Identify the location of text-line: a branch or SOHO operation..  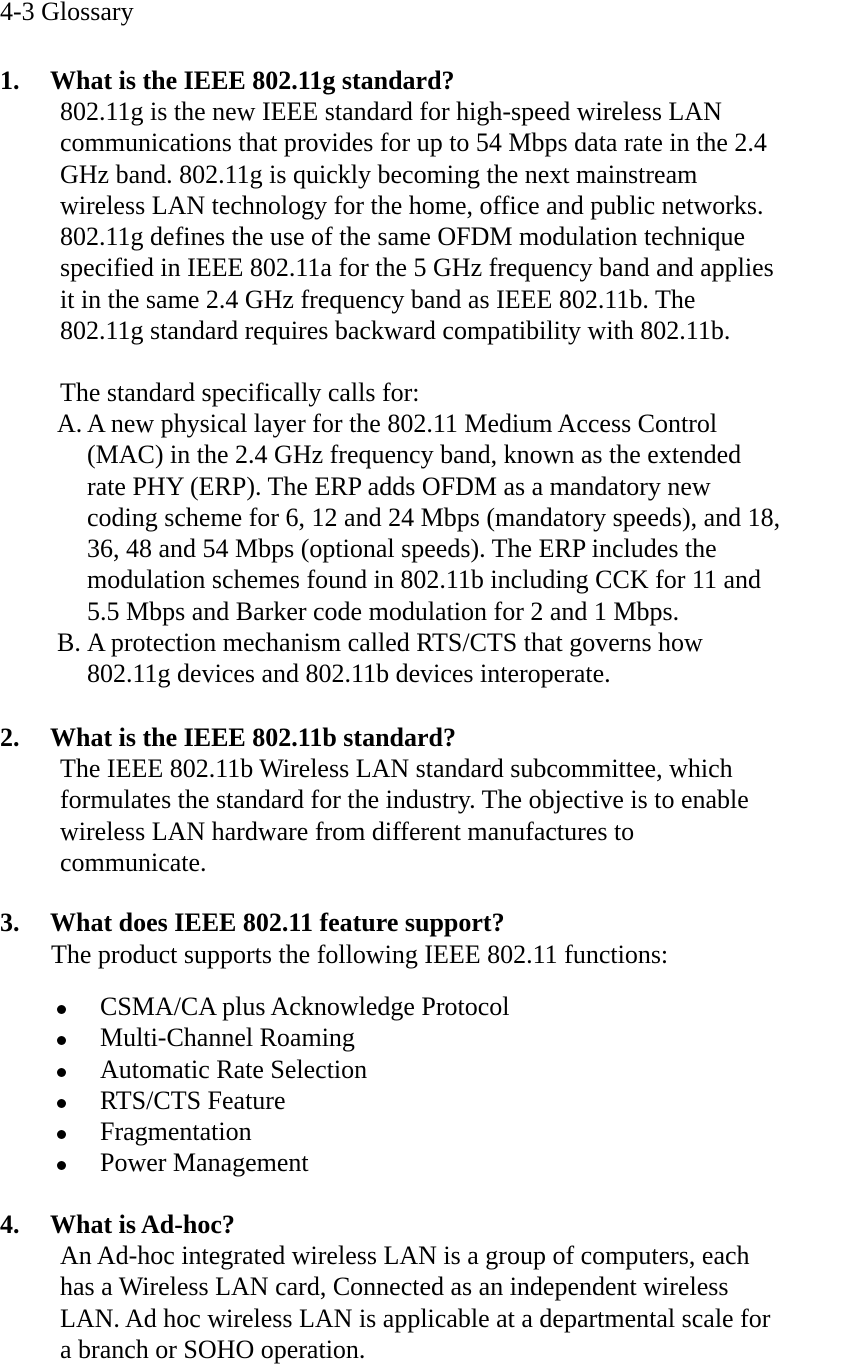
(213, 1349).